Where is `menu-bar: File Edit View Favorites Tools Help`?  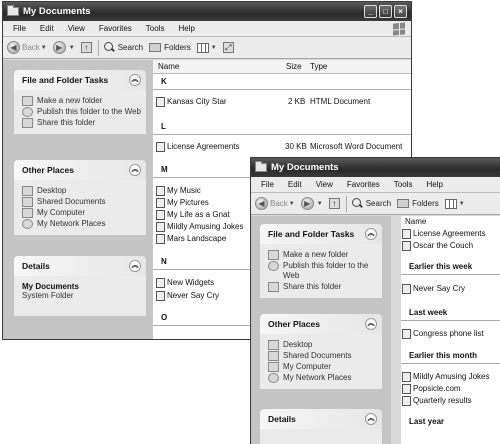
menu-bar: File Edit View Favorites Tools Help is located at coordinates (207, 29).